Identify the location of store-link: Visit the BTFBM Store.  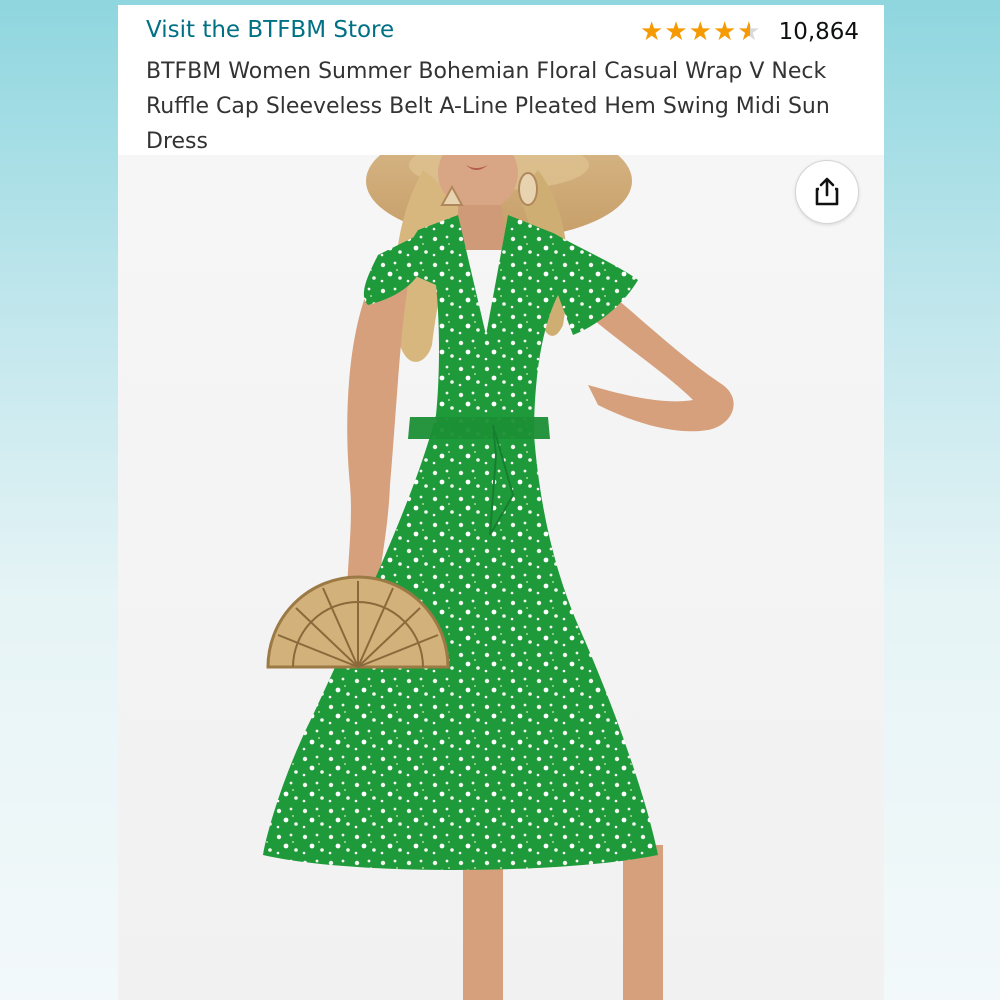
(270, 30).